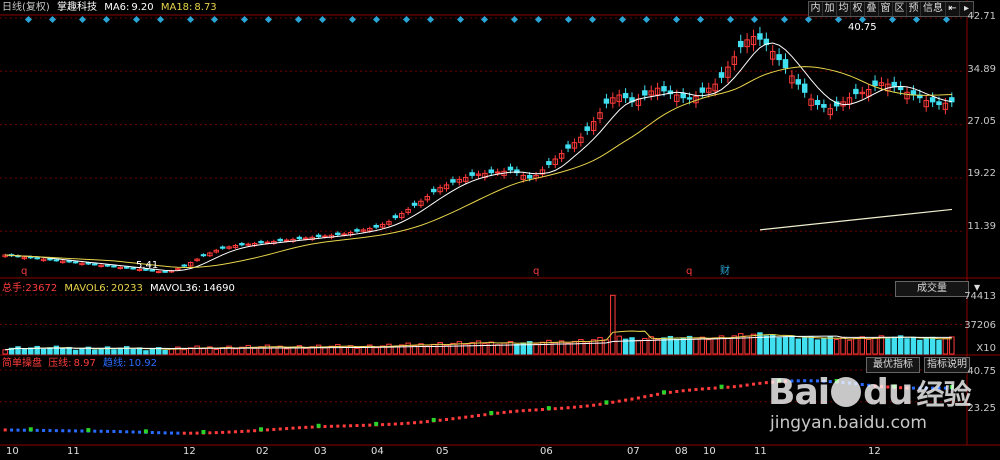 Image resolution: width=1000 pixels, height=460 pixels. I want to click on indicator-name: 简单操盘, so click(22, 363).